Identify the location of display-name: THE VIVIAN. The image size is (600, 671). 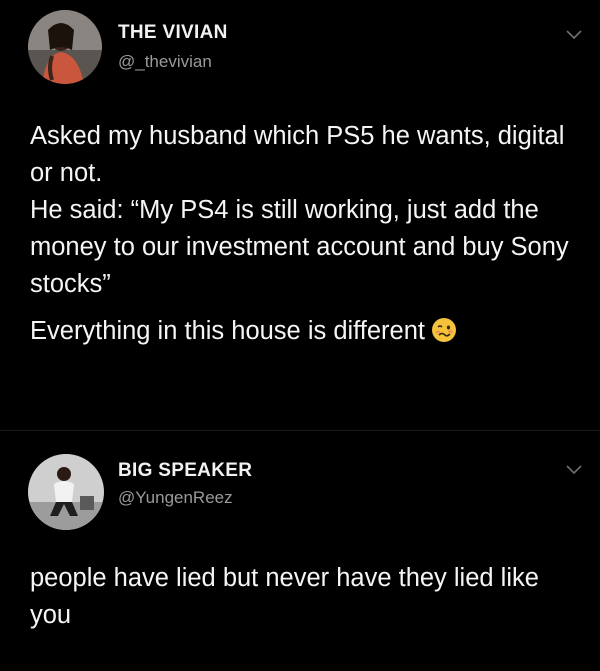
(173, 33).